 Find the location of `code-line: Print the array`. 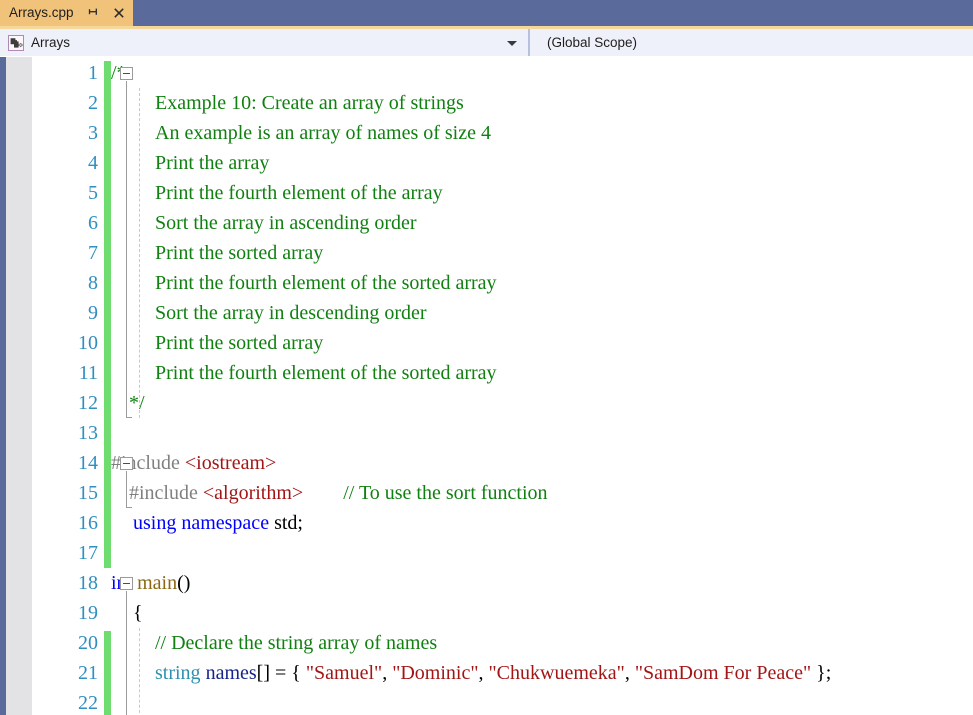

code-line: Print the array is located at coordinates (212, 163).